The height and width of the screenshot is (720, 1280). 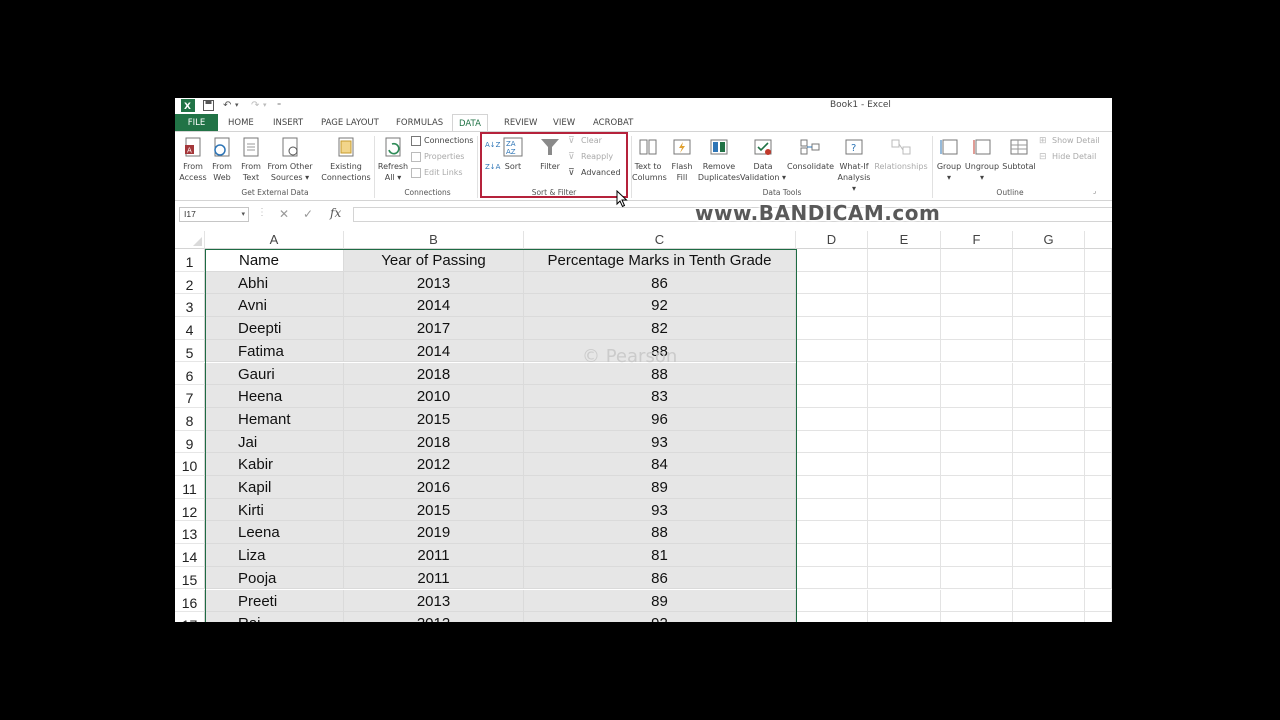 What do you see at coordinates (274, 578) in the screenshot?
I see `cell-a15: Pooja` at bounding box center [274, 578].